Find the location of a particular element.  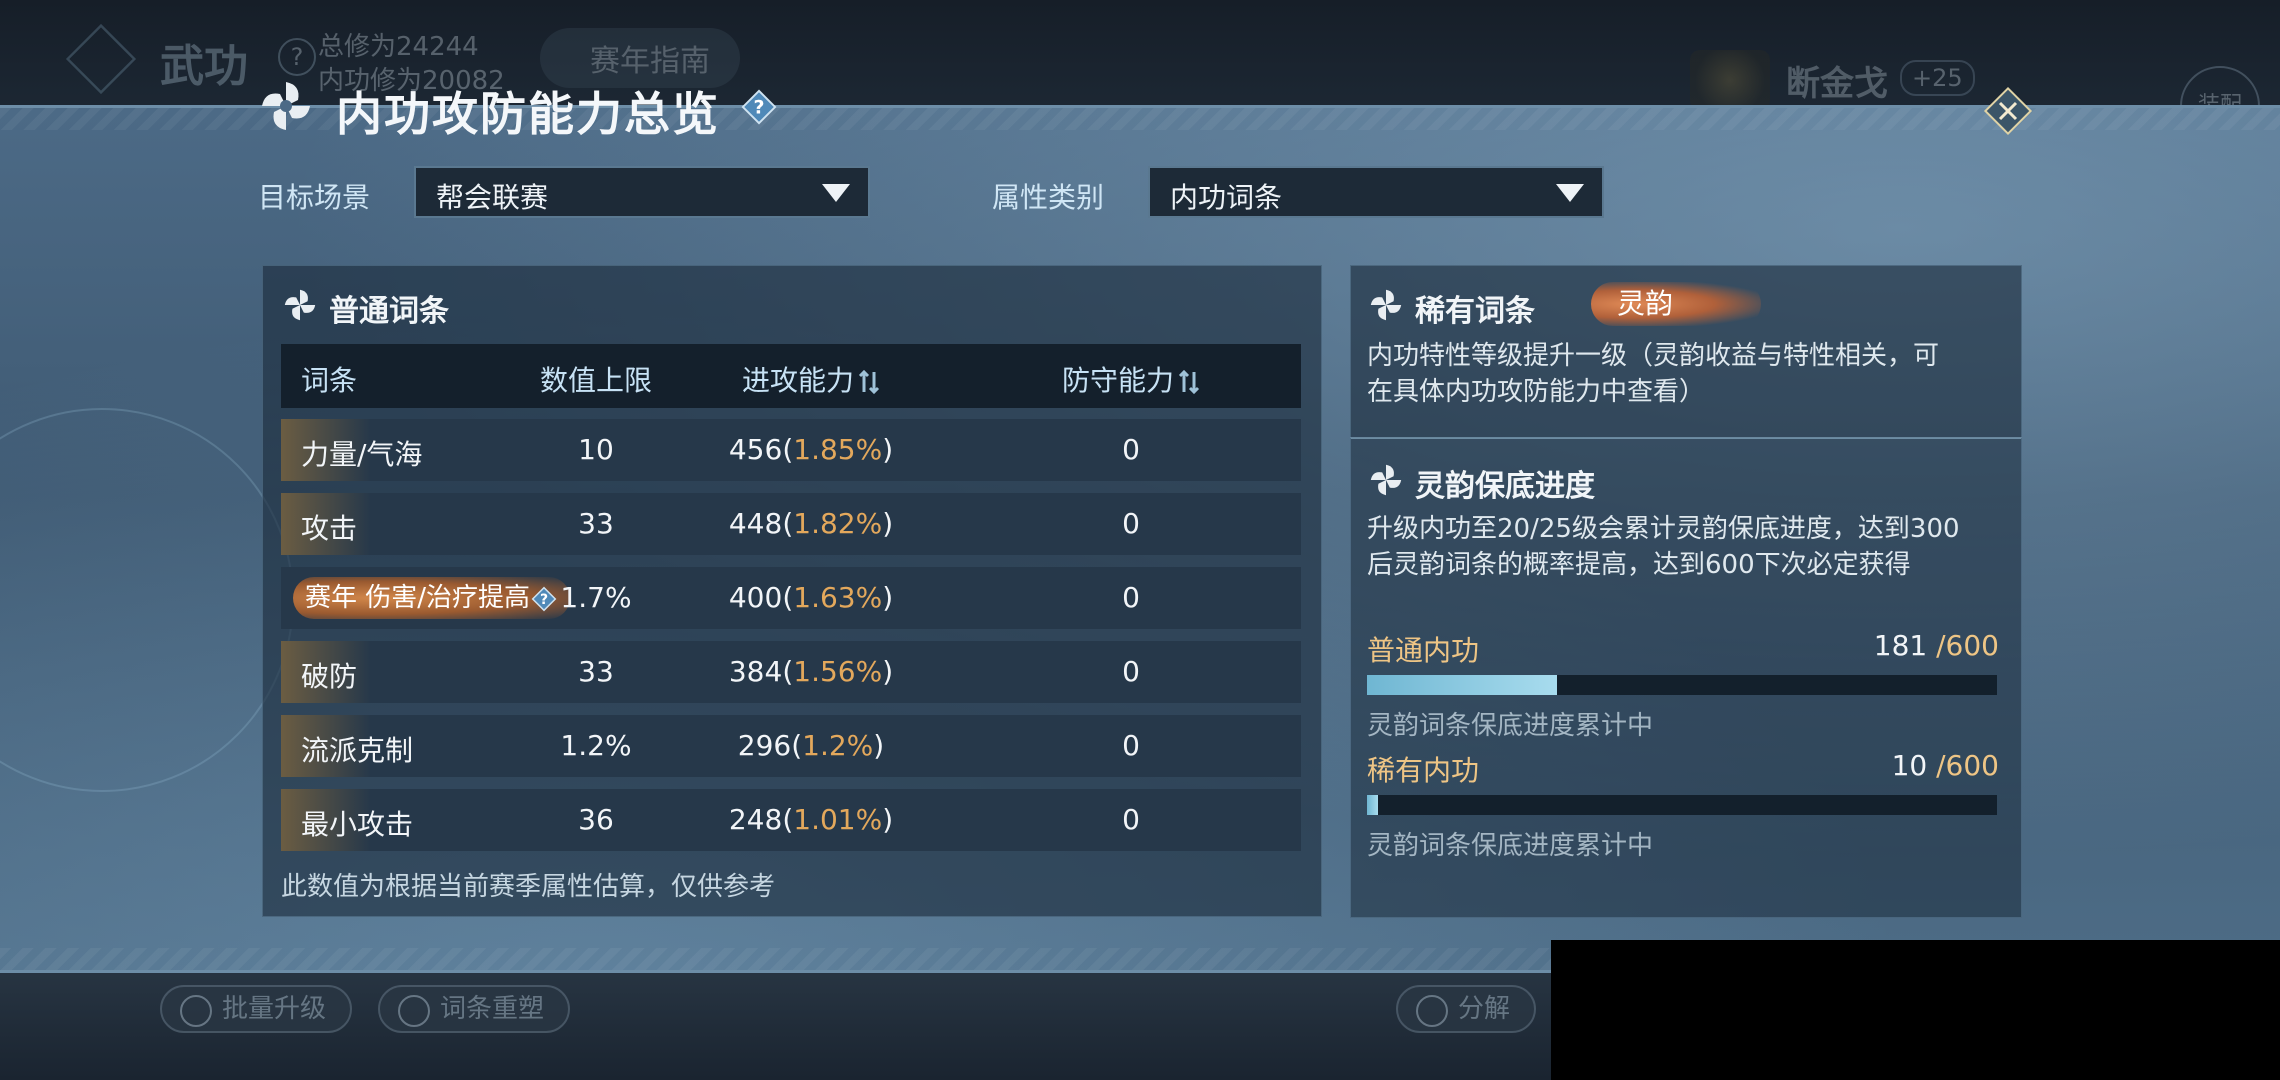

attribute-category-label: 属性类别 is located at coordinates (1048, 197).